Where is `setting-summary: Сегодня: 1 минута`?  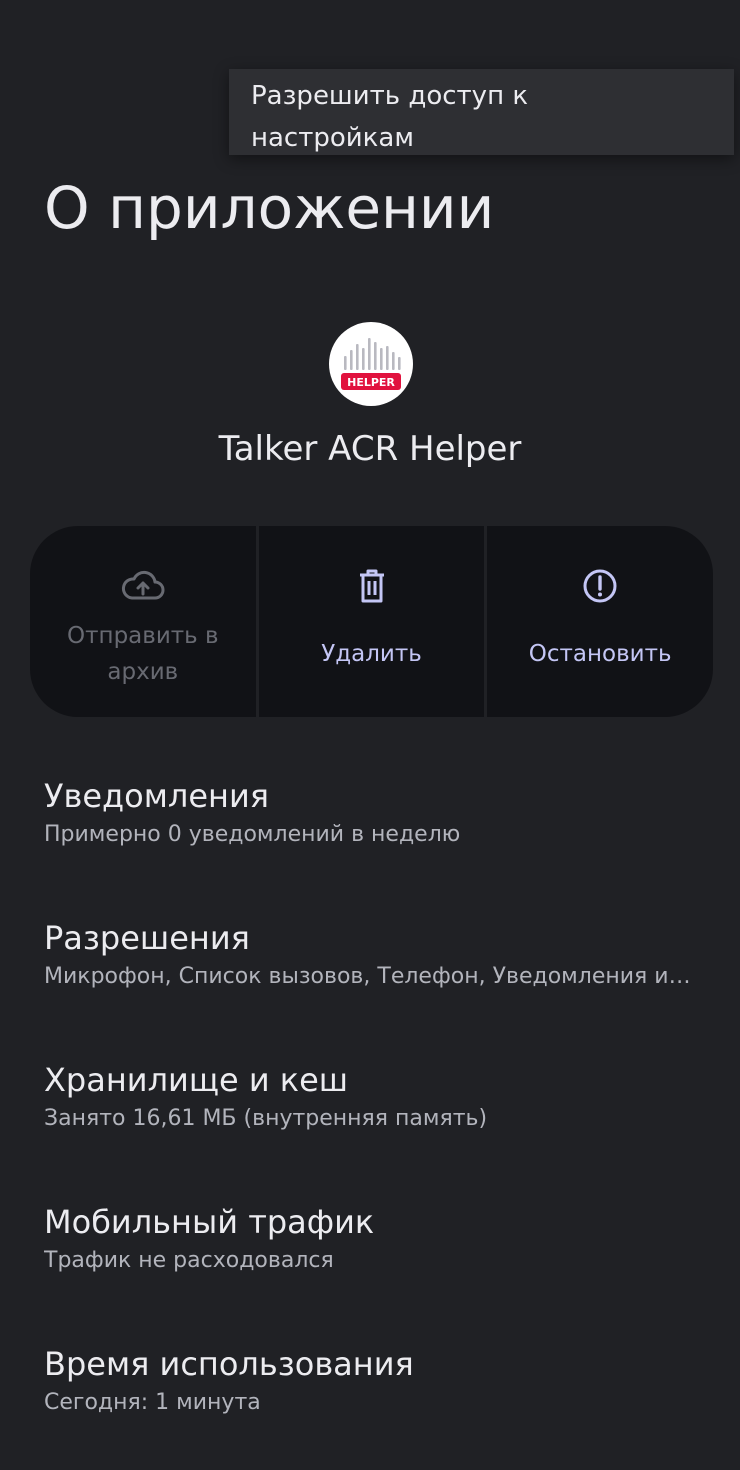
setting-summary: Сегодня: 1 минута is located at coordinates (152, 1402).